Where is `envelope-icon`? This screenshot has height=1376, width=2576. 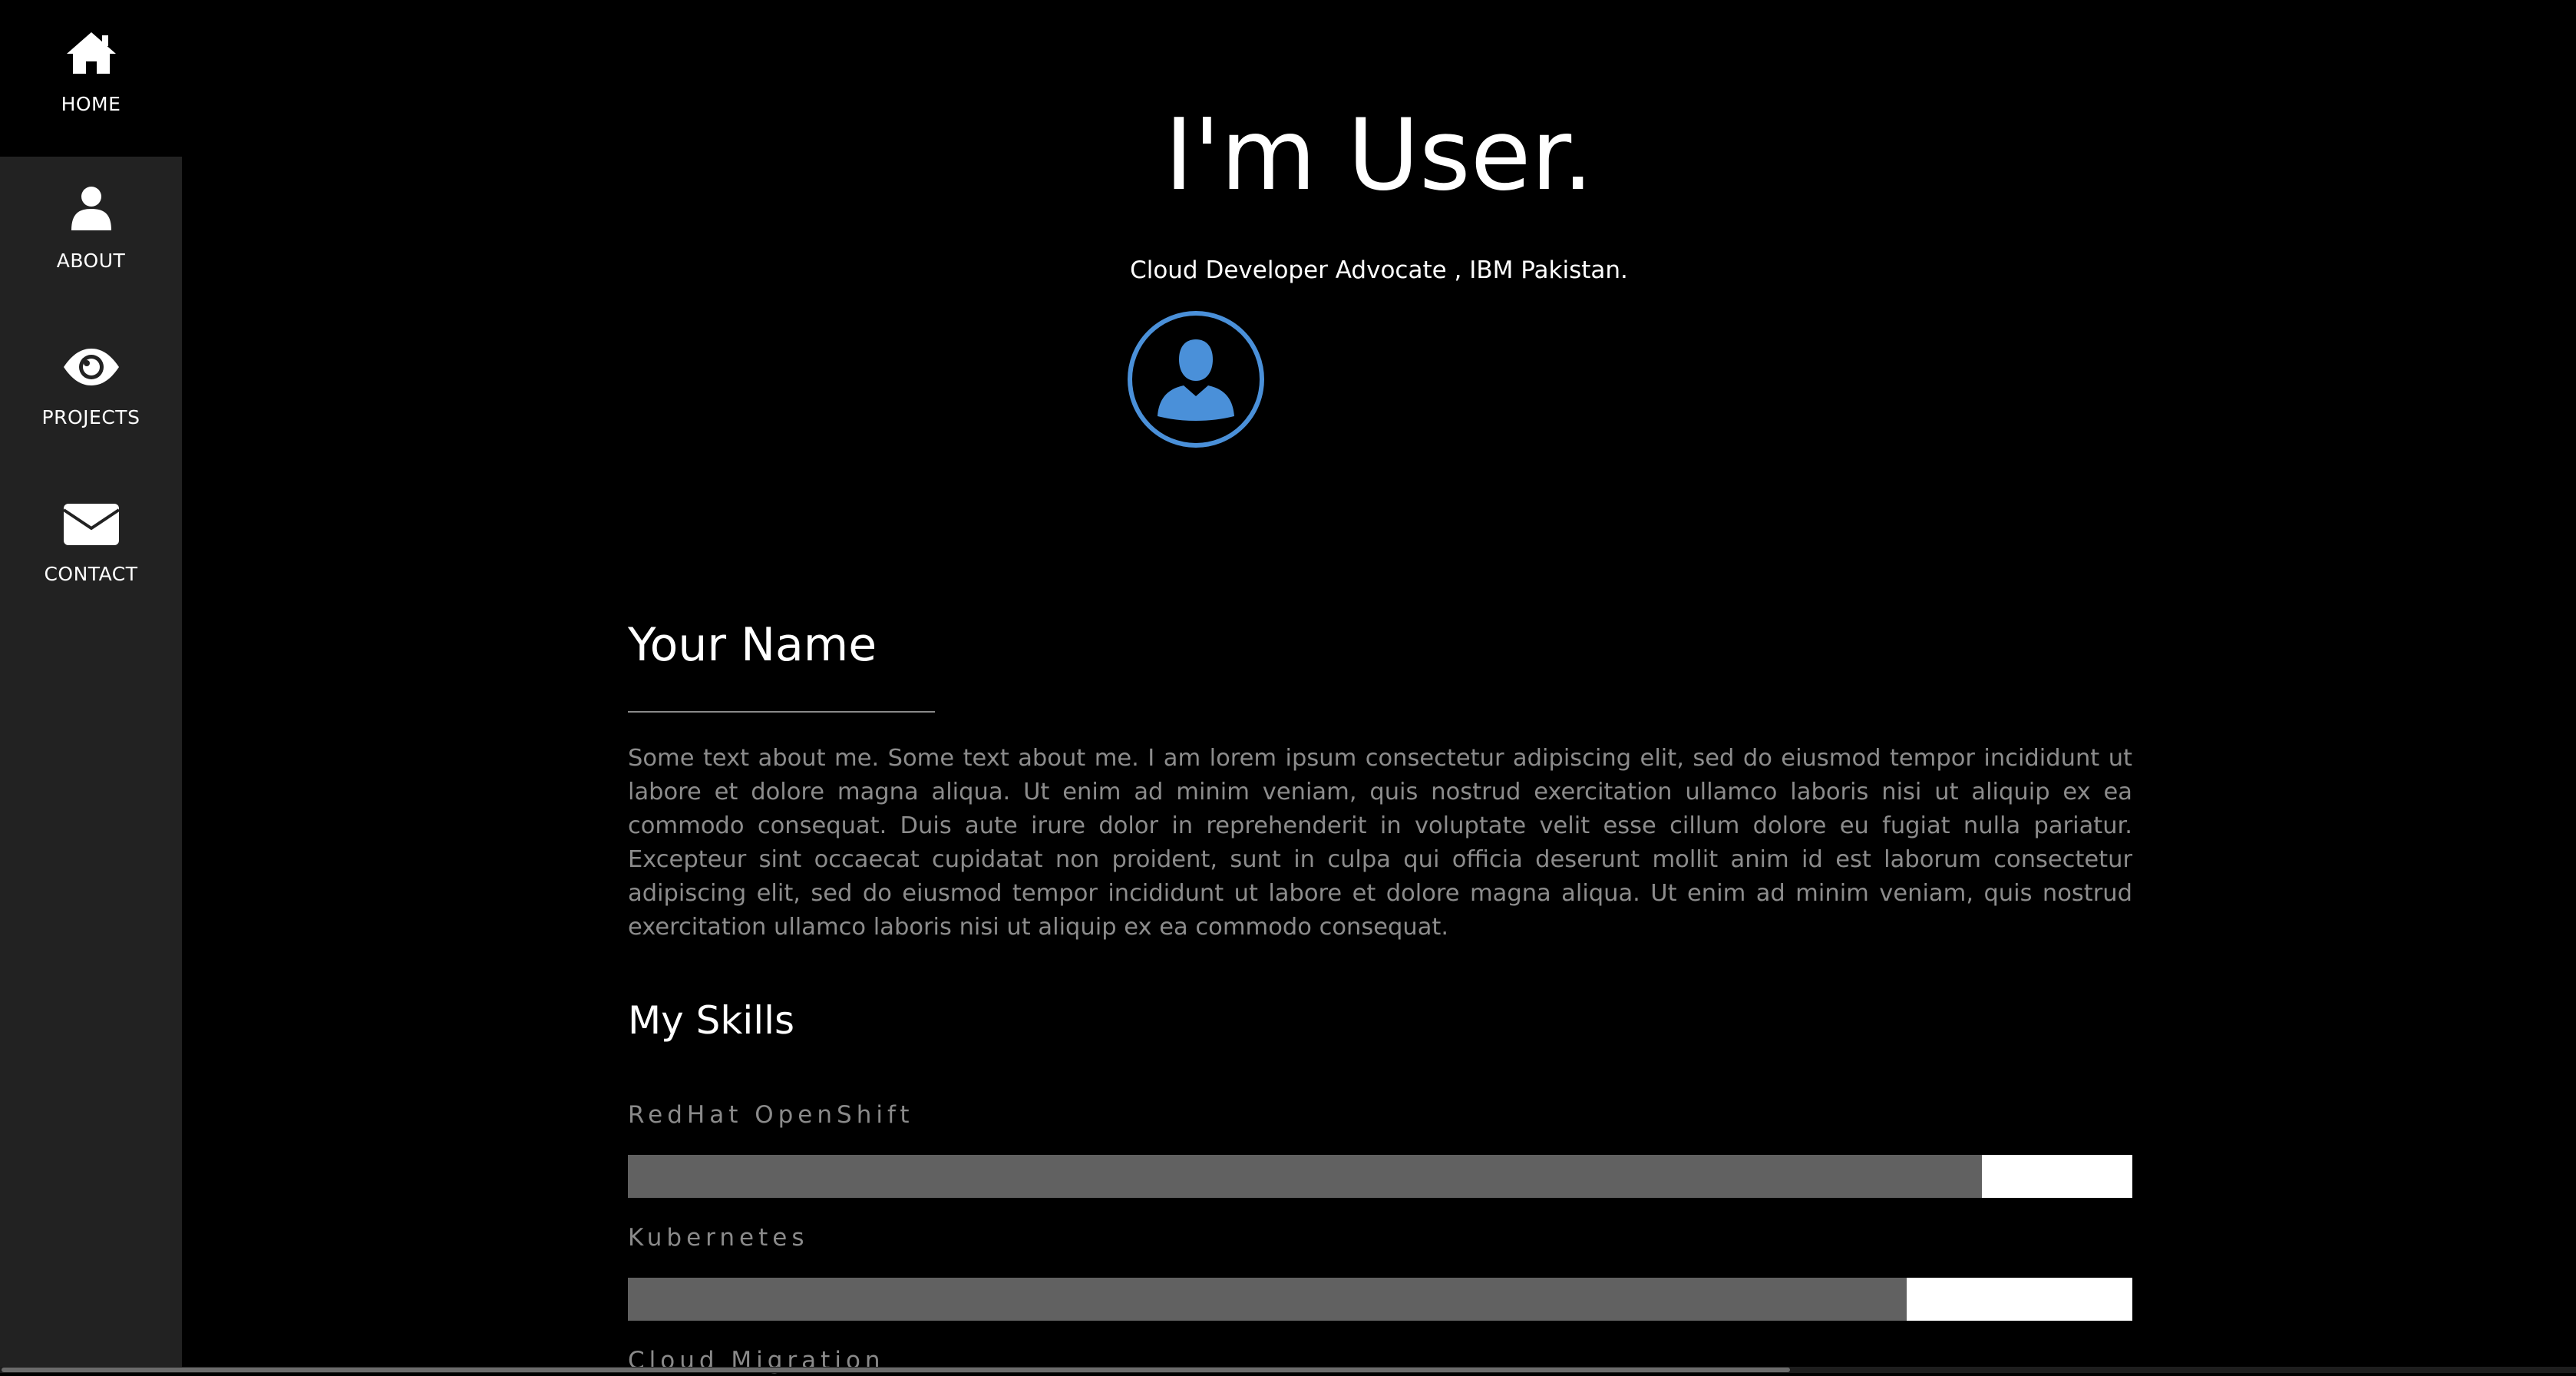
envelope-icon is located at coordinates (91, 524).